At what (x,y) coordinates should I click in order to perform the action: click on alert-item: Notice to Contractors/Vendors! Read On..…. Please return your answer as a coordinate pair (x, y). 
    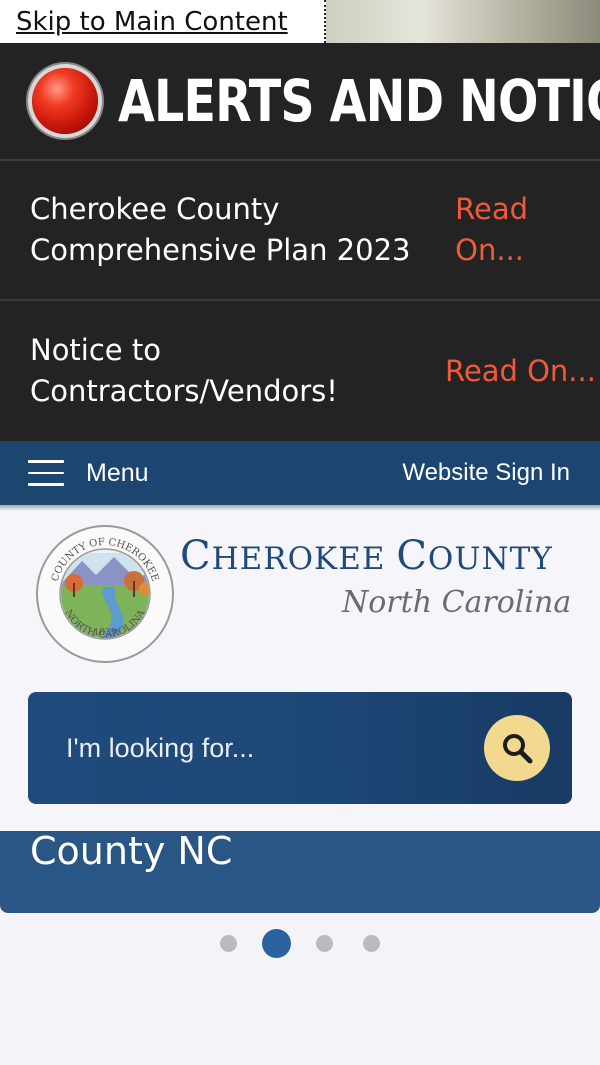
    Looking at the image, I should click on (300, 371).